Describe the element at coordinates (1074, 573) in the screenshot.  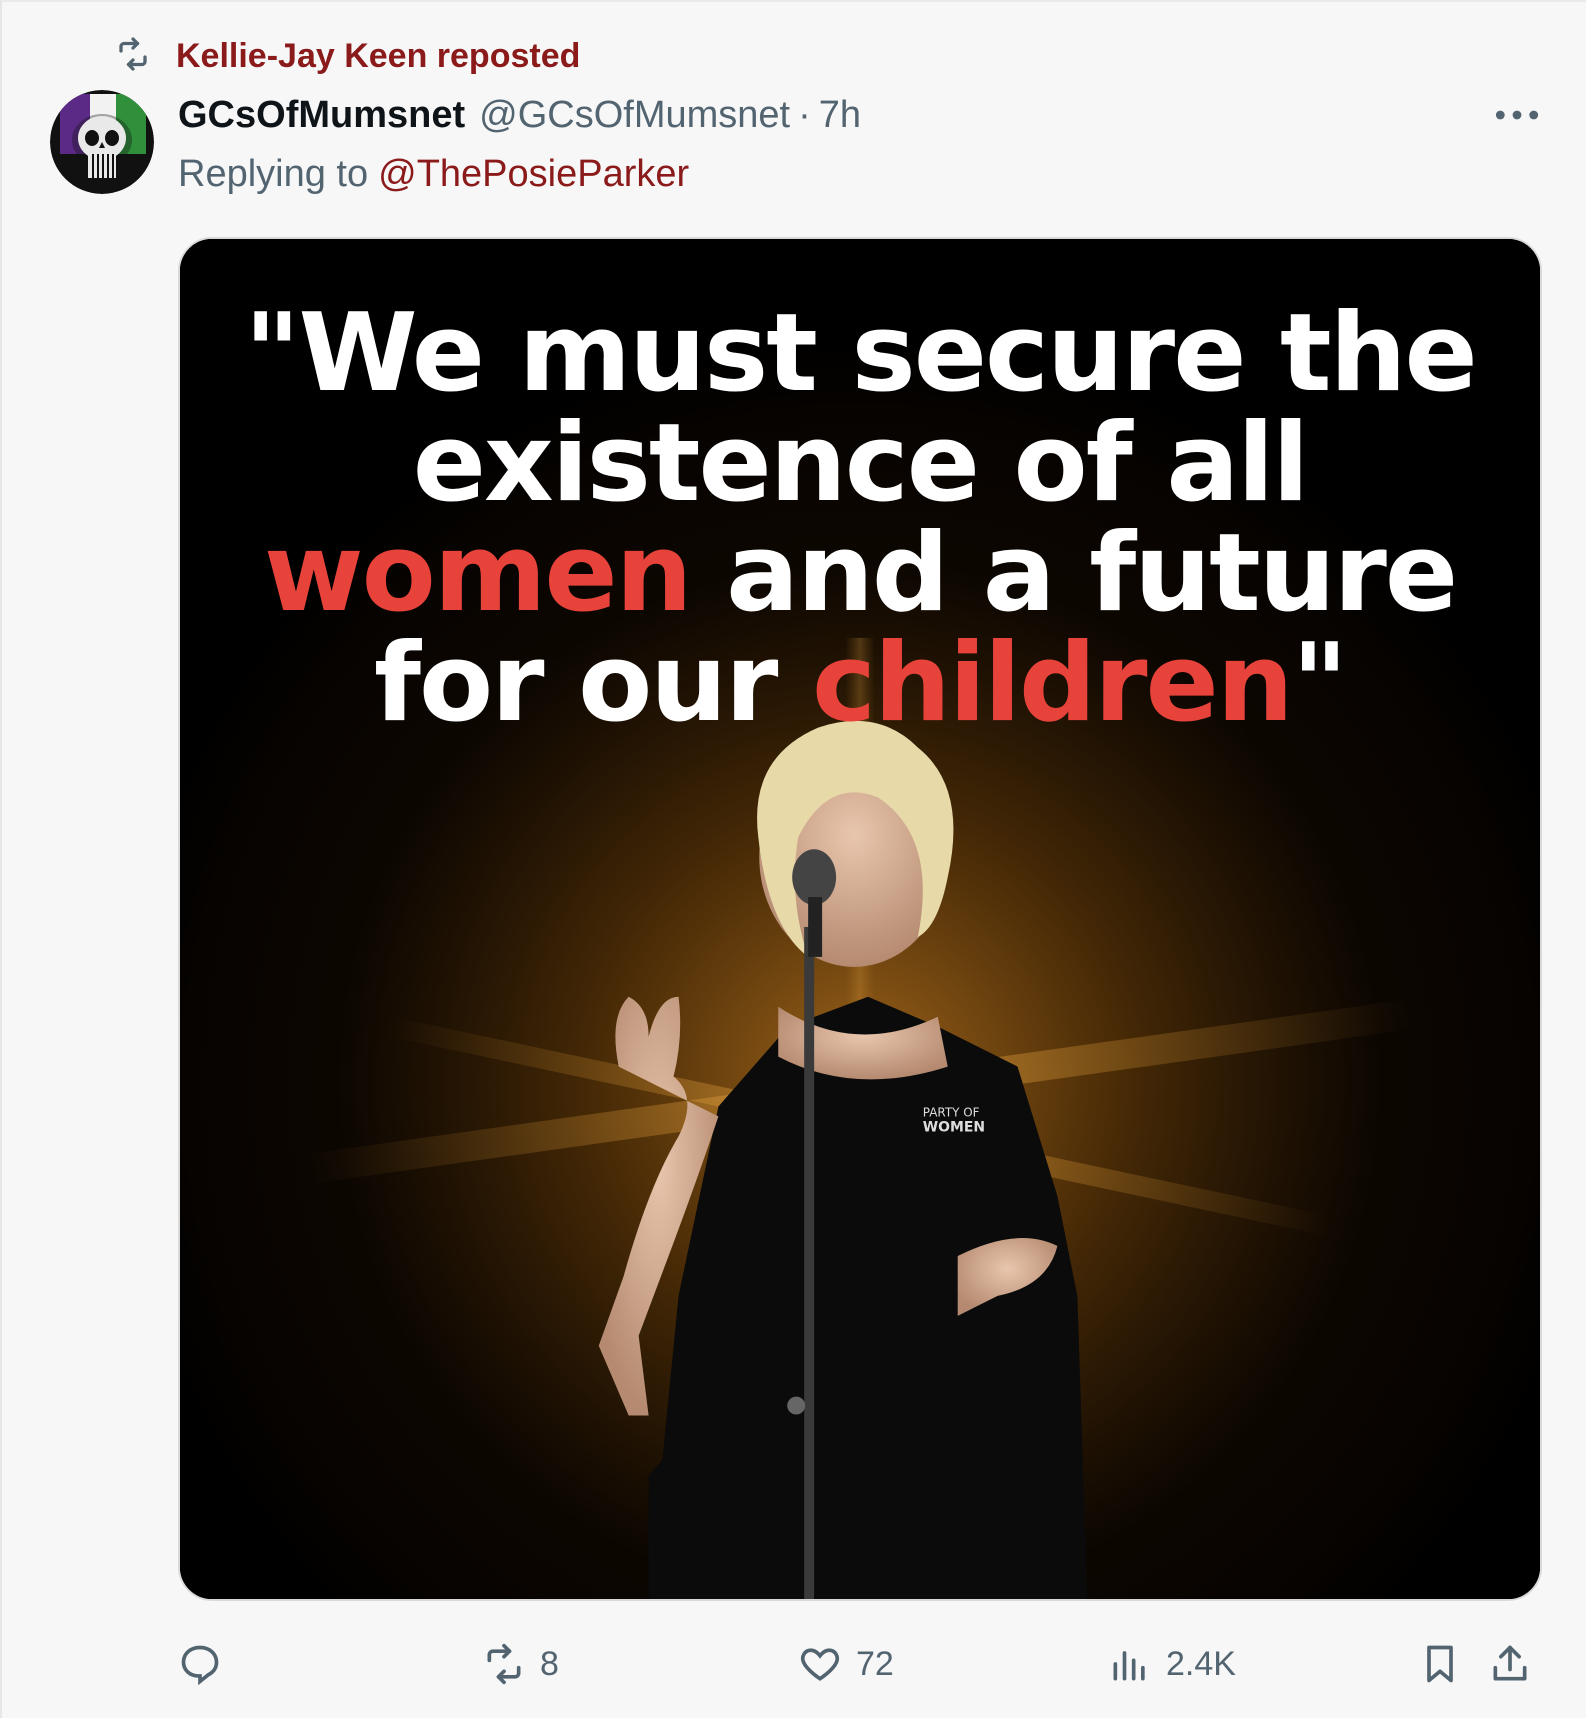
I see `quote-line-3-rest: and a future` at that location.